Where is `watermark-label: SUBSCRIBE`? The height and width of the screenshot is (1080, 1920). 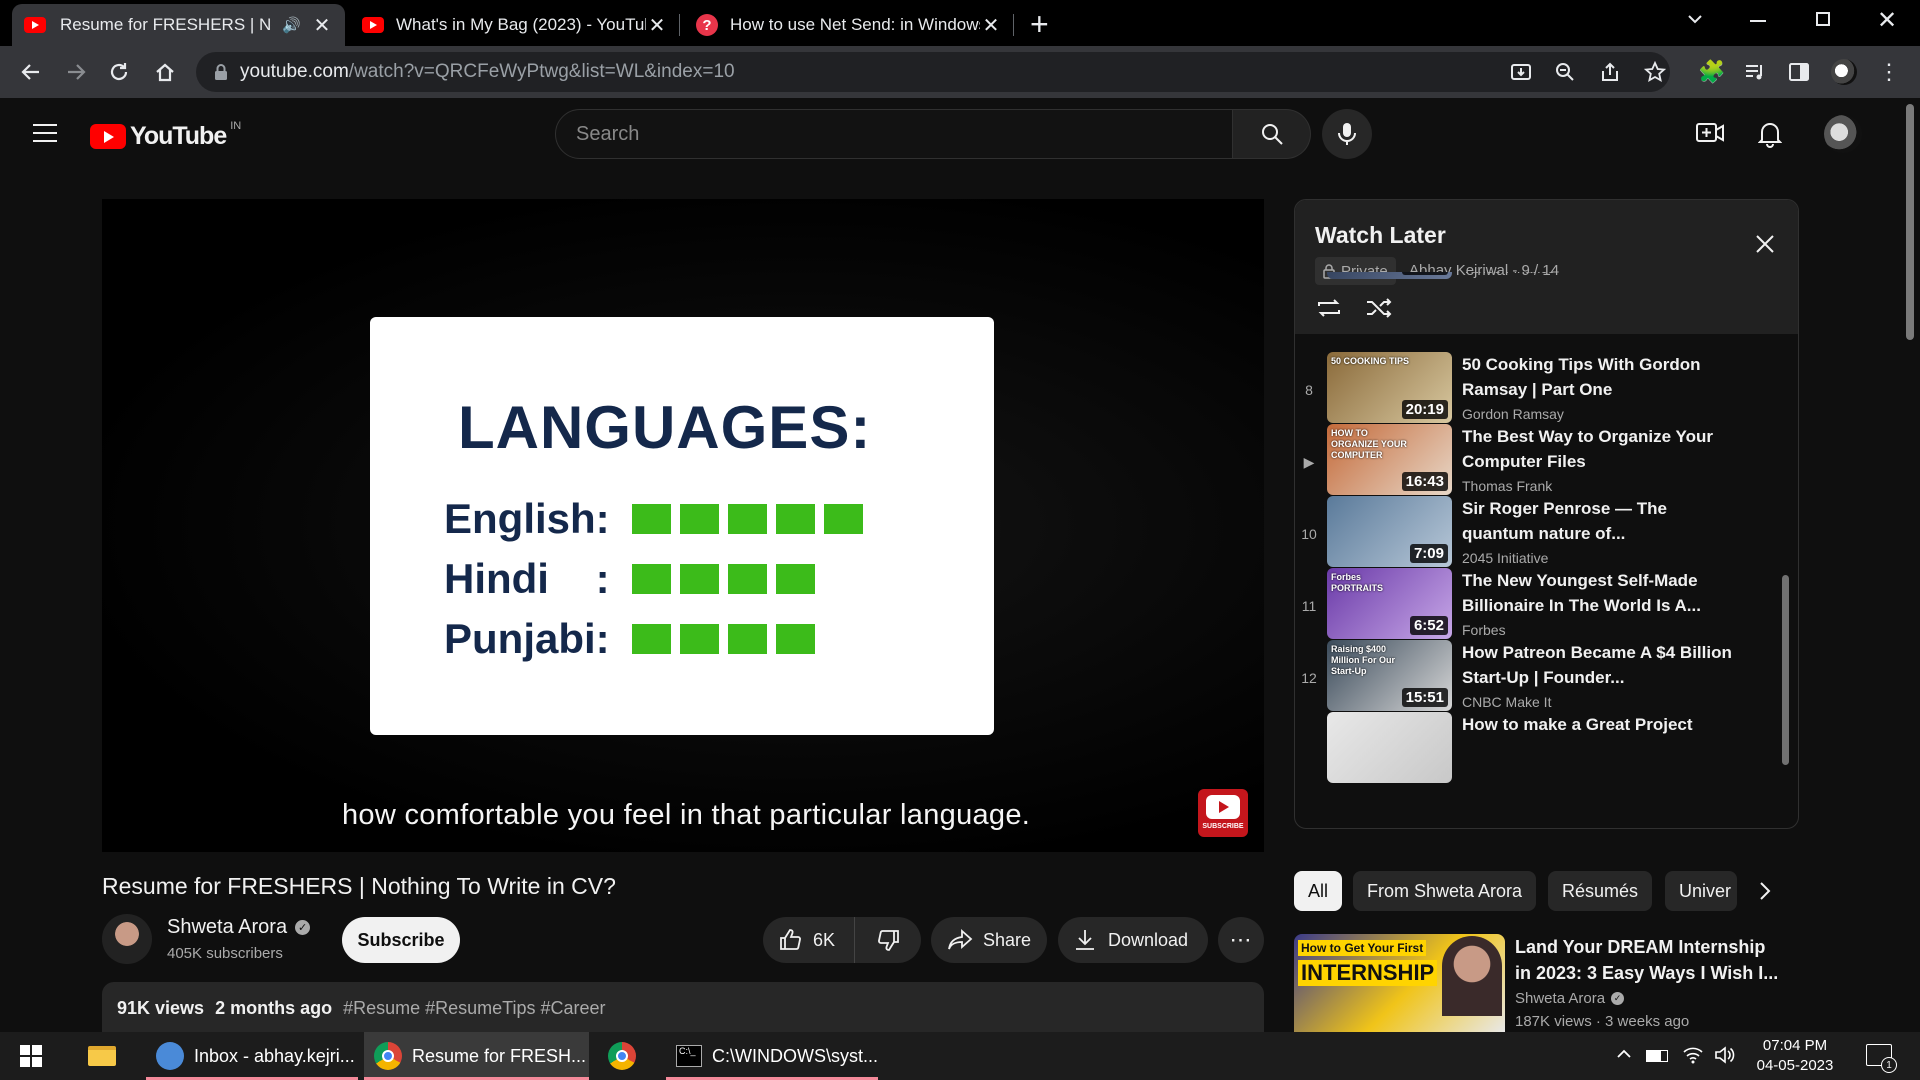 watermark-label: SUBSCRIBE is located at coordinates (1223, 826).